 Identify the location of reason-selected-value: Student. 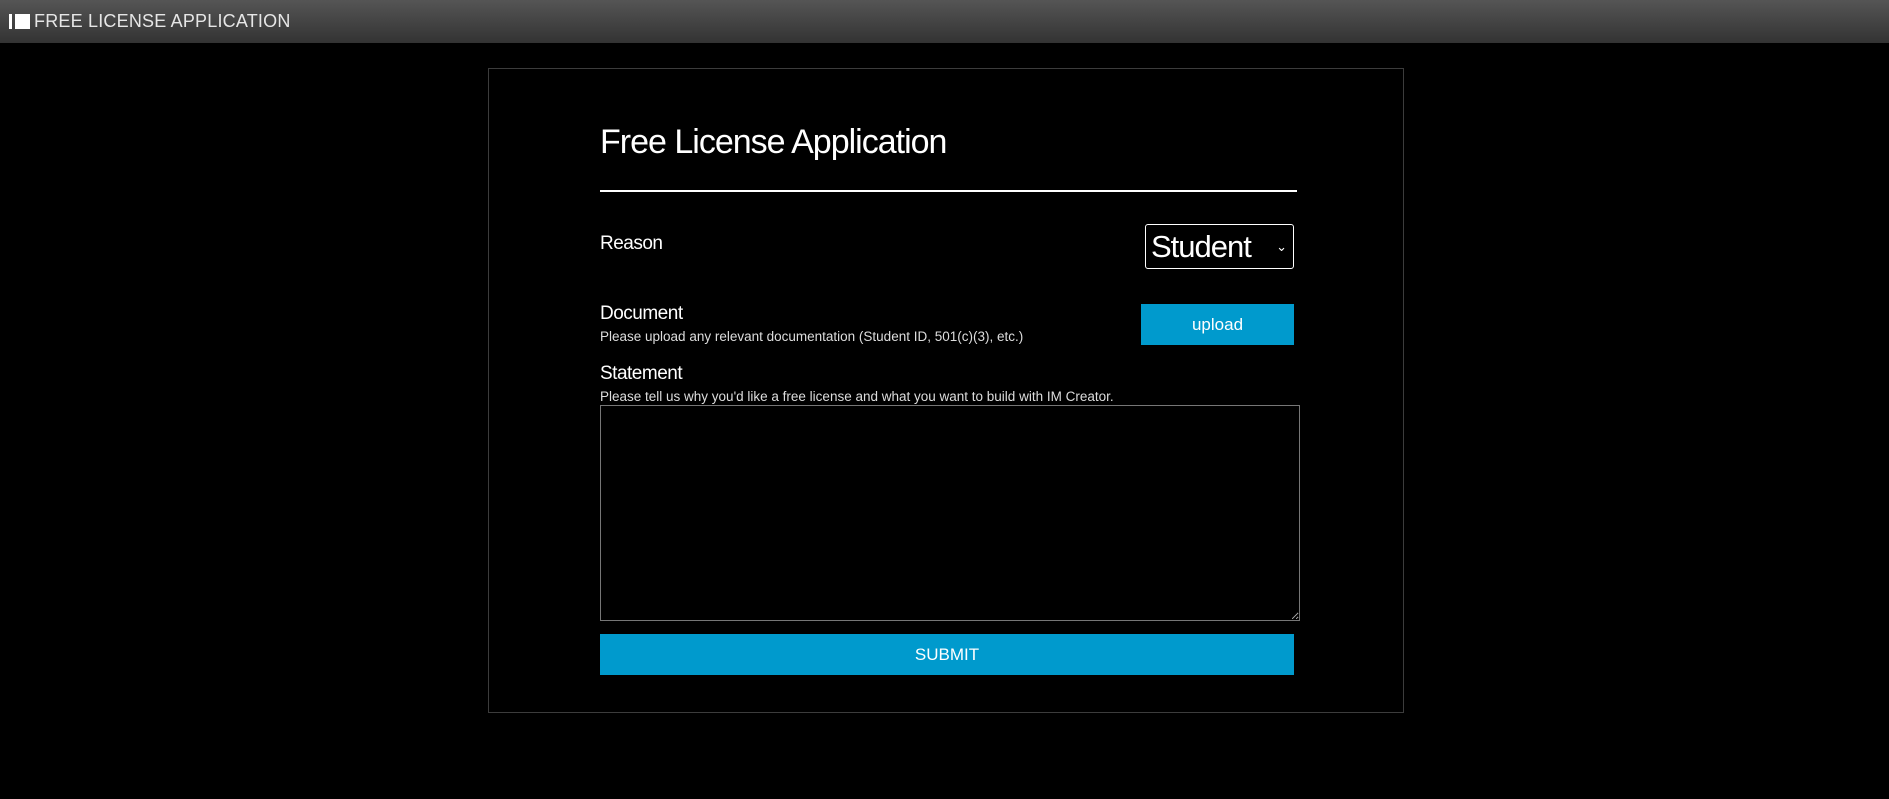
(1201, 246).